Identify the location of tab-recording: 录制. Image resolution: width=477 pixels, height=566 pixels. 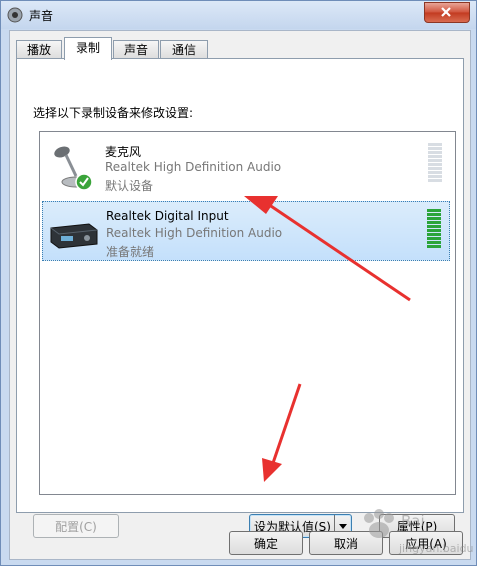
(88, 48).